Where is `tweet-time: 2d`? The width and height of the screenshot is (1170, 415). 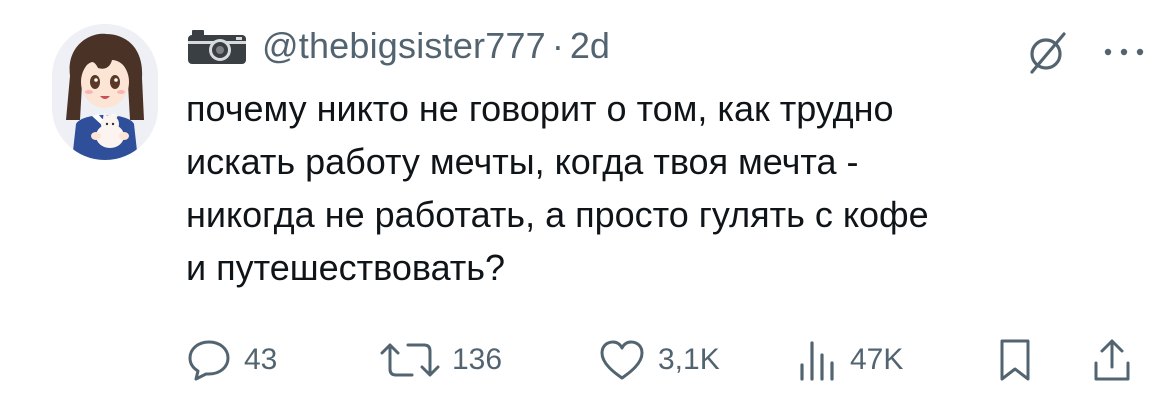 tweet-time: 2d is located at coordinates (590, 46).